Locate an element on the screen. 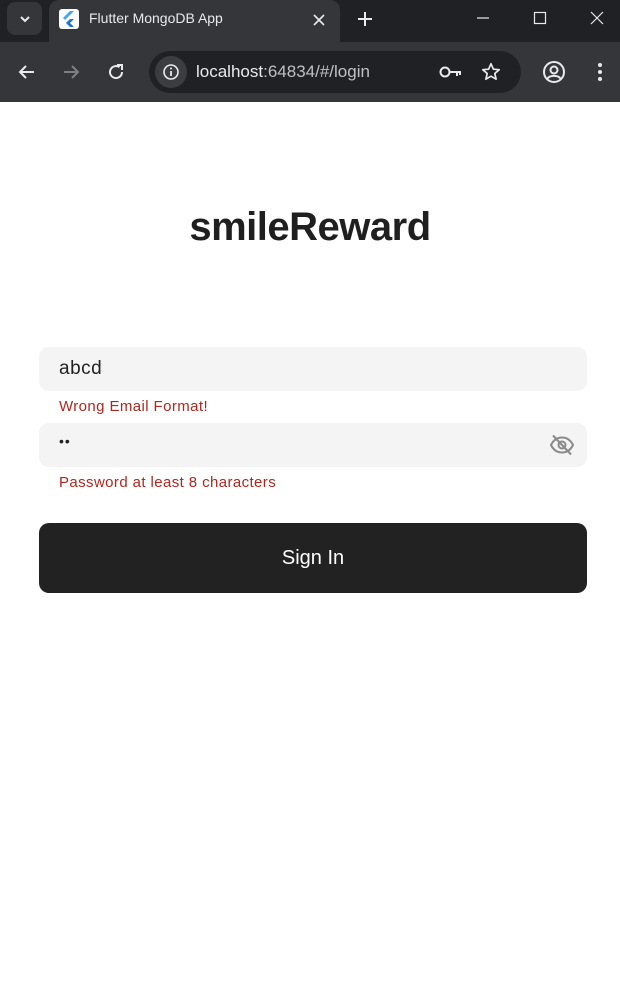 Image resolution: width=620 pixels, height=982 pixels. password-manager-button is located at coordinates (451, 72).